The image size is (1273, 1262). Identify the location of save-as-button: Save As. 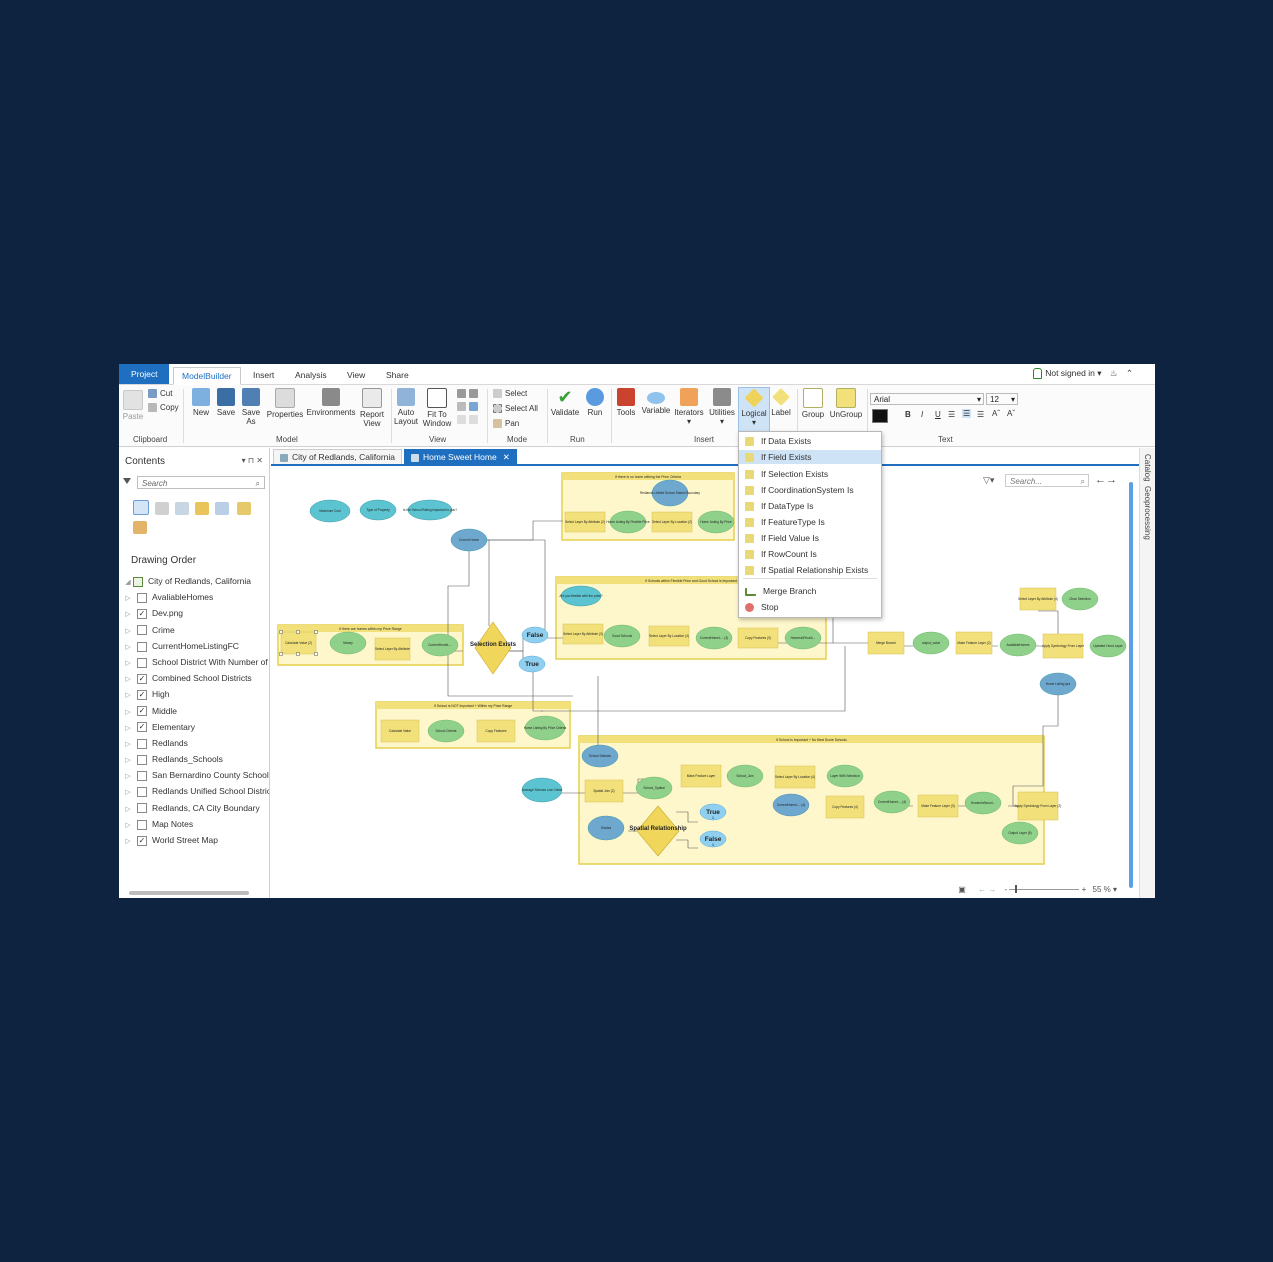
(251, 407).